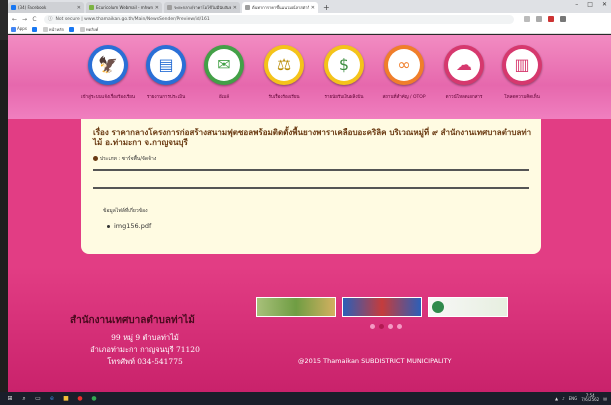  What do you see at coordinates (563, 19) in the screenshot?
I see `menu-icon` at bounding box center [563, 19].